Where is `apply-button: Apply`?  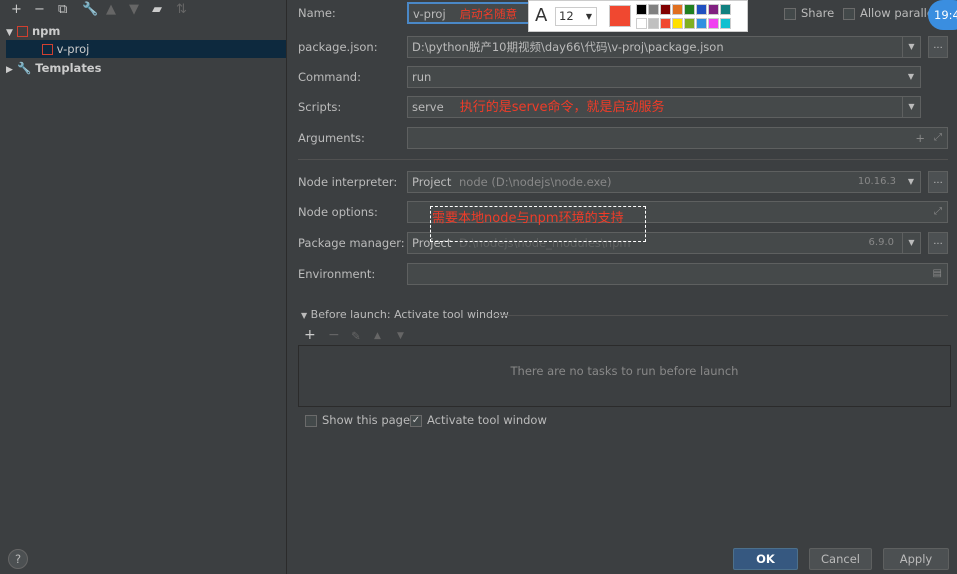 apply-button: Apply is located at coordinates (916, 559).